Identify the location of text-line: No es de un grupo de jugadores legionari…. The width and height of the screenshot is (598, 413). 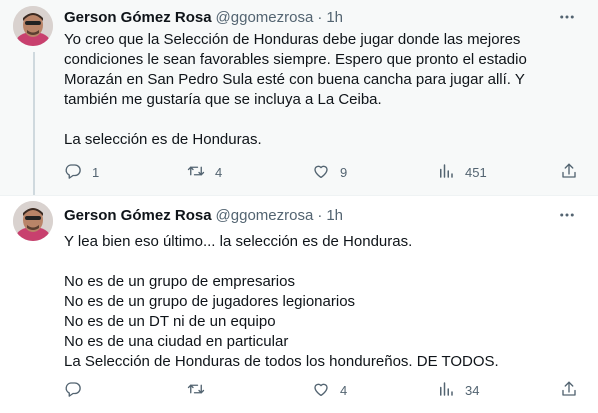
(210, 301).